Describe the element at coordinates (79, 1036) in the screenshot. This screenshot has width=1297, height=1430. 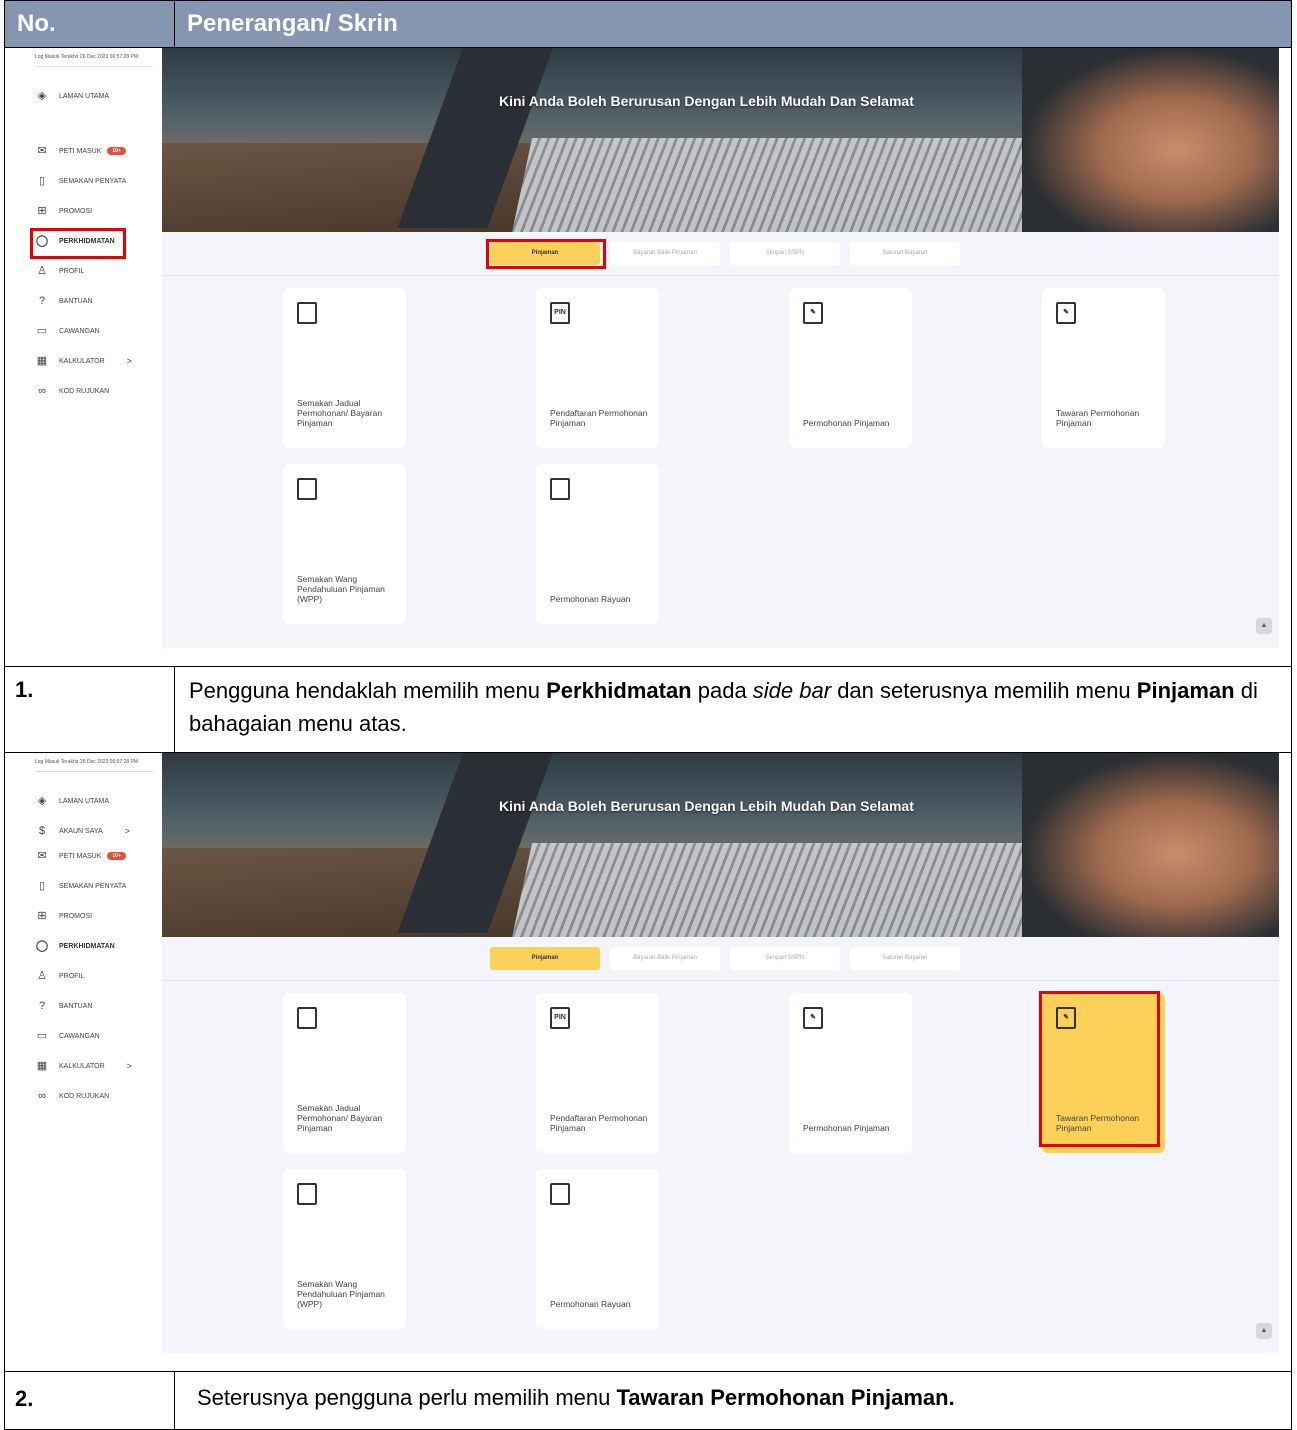
I see `sidebar-item-label: CAWANGAN` at that location.